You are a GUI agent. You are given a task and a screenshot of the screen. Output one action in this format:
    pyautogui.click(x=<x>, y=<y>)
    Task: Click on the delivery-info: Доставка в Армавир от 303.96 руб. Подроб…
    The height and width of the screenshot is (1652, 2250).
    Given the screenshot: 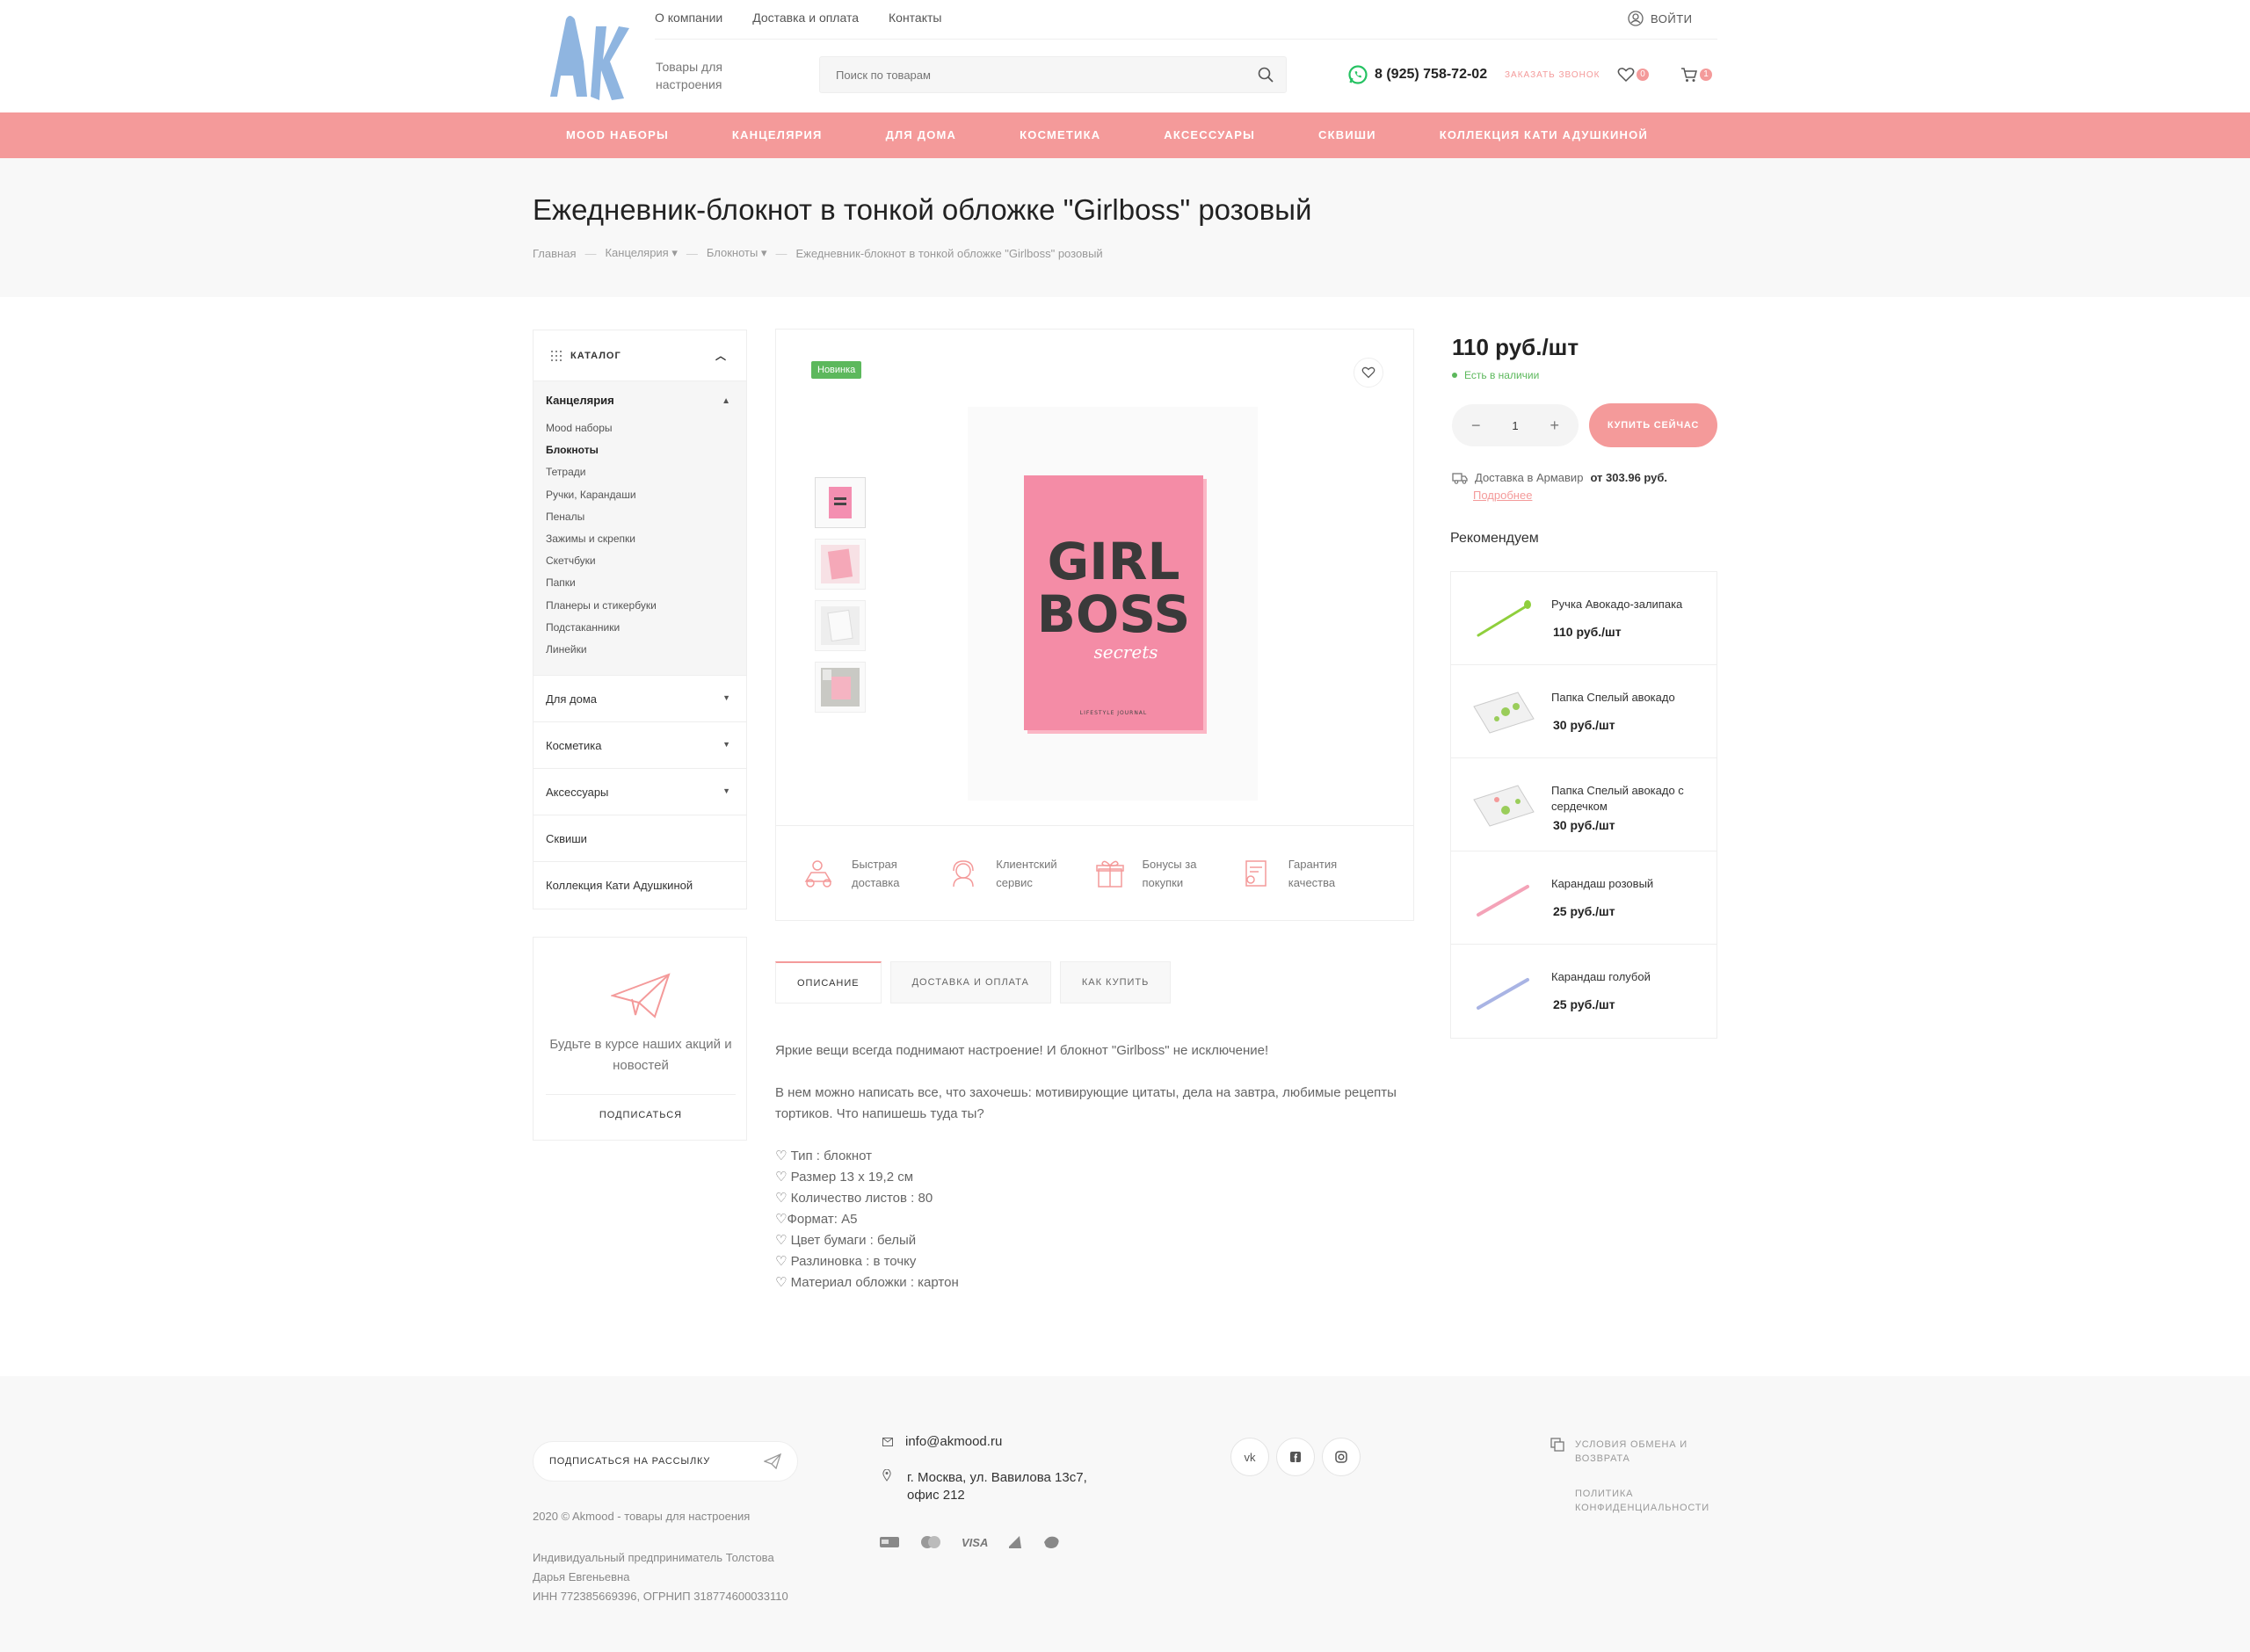 What is the action you would take?
    pyautogui.click(x=1559, y=487)
    